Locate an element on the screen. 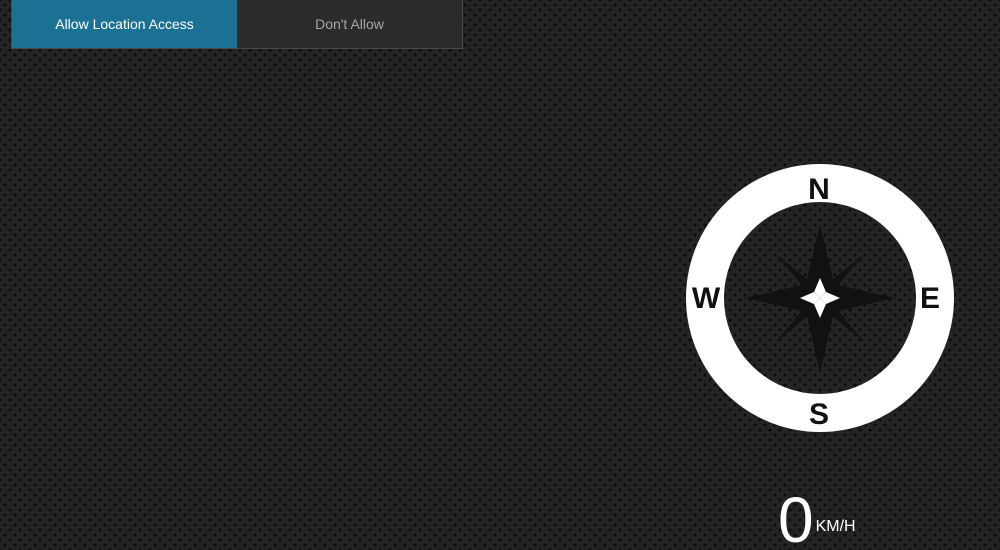 The height and width of the screenshot is (550, 1000). location-permission-bar: Allow Location Access Don't Allow is located at coordinates (237, 24).